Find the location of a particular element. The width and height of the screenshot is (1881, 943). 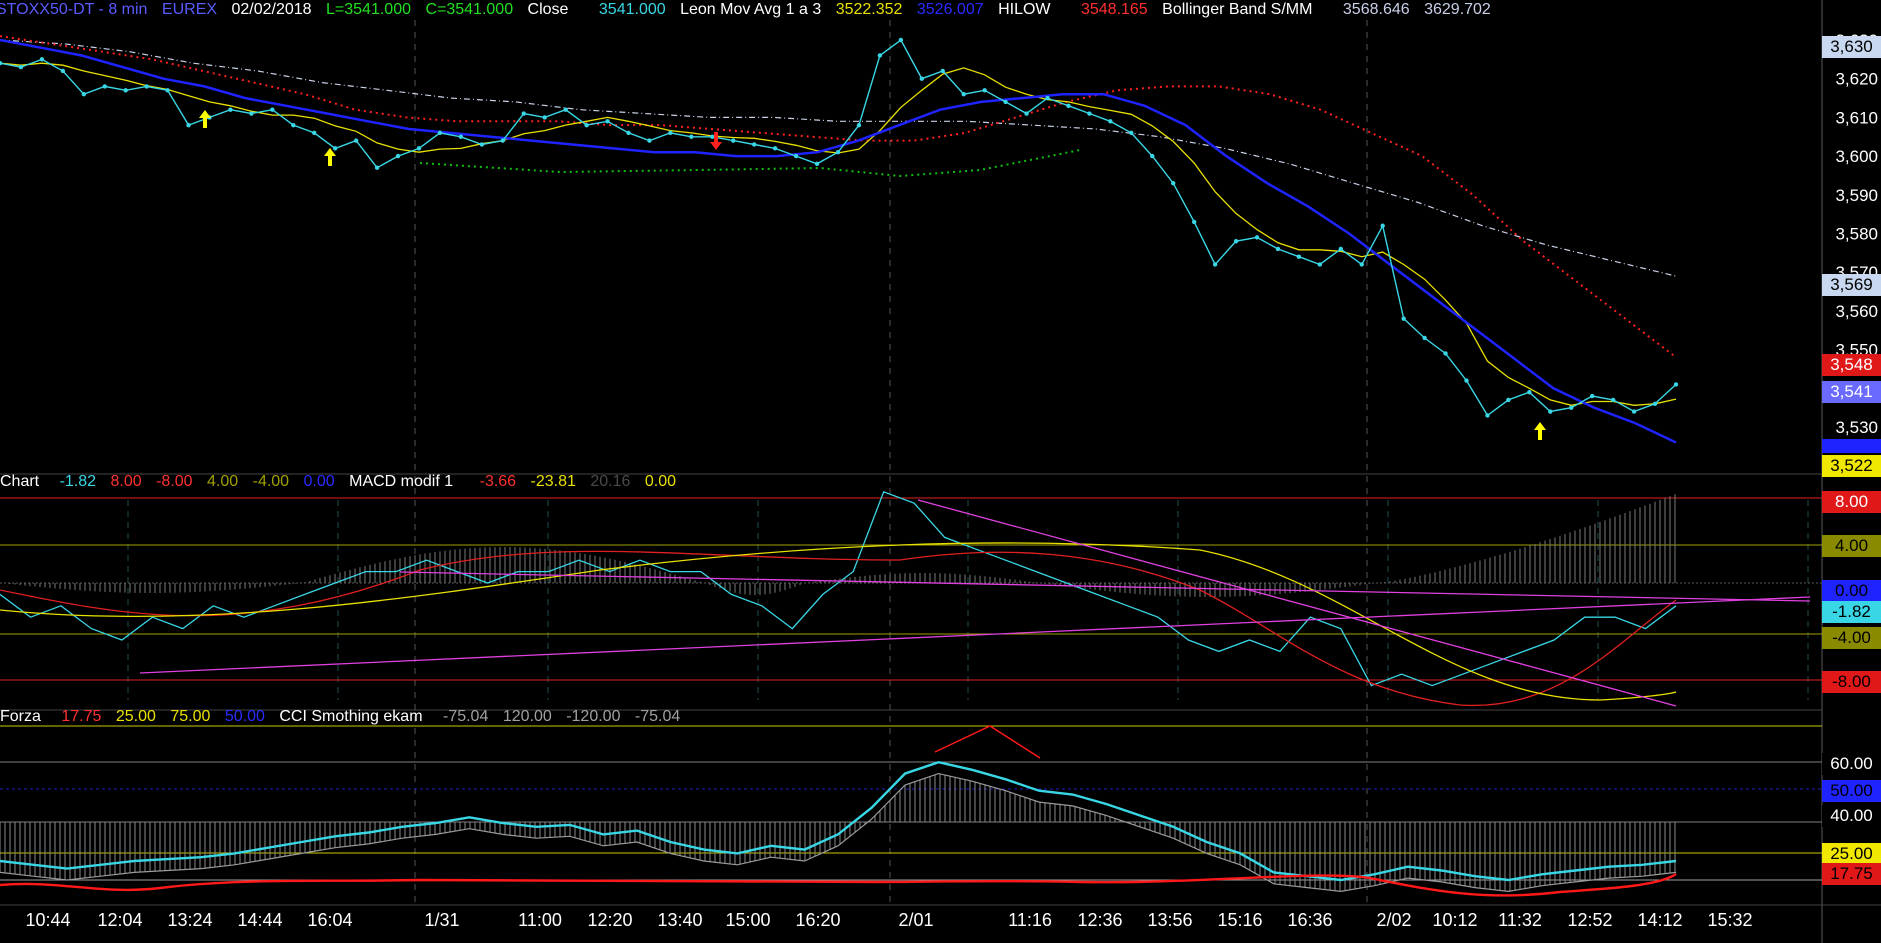

leon-value-1: 3522.352 is located at coordinates (869, 9).